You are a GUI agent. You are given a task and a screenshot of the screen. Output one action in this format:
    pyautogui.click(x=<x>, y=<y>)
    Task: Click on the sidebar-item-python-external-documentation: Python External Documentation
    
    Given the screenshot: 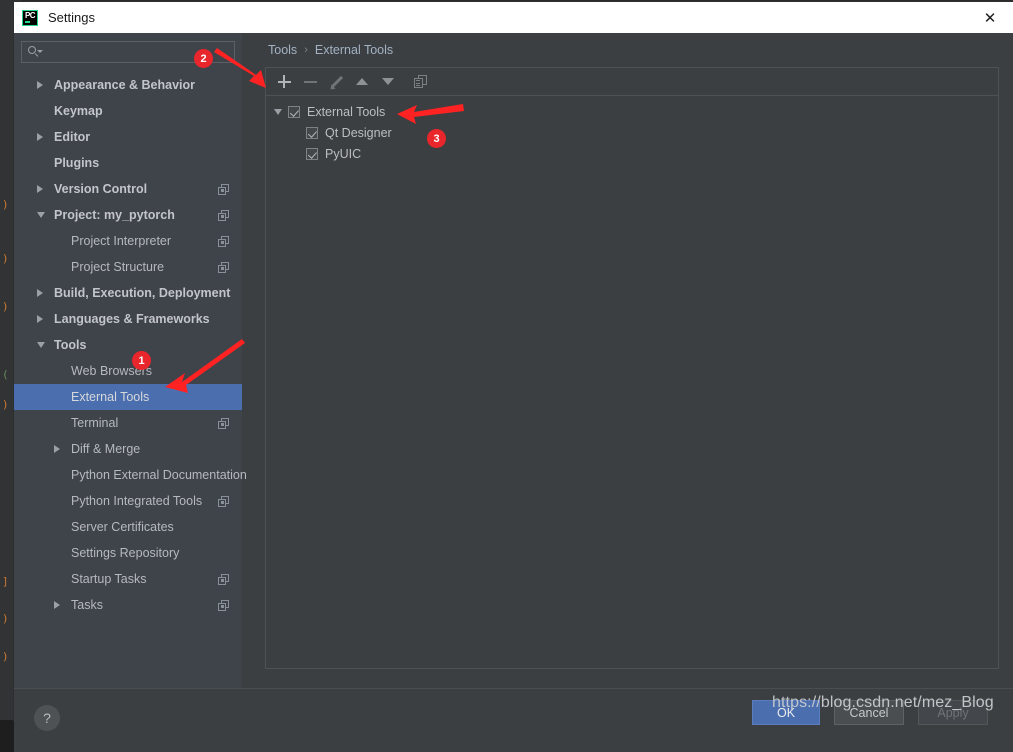 What is the action you would take?
    pyautogui.click(x=128, y=475)
    